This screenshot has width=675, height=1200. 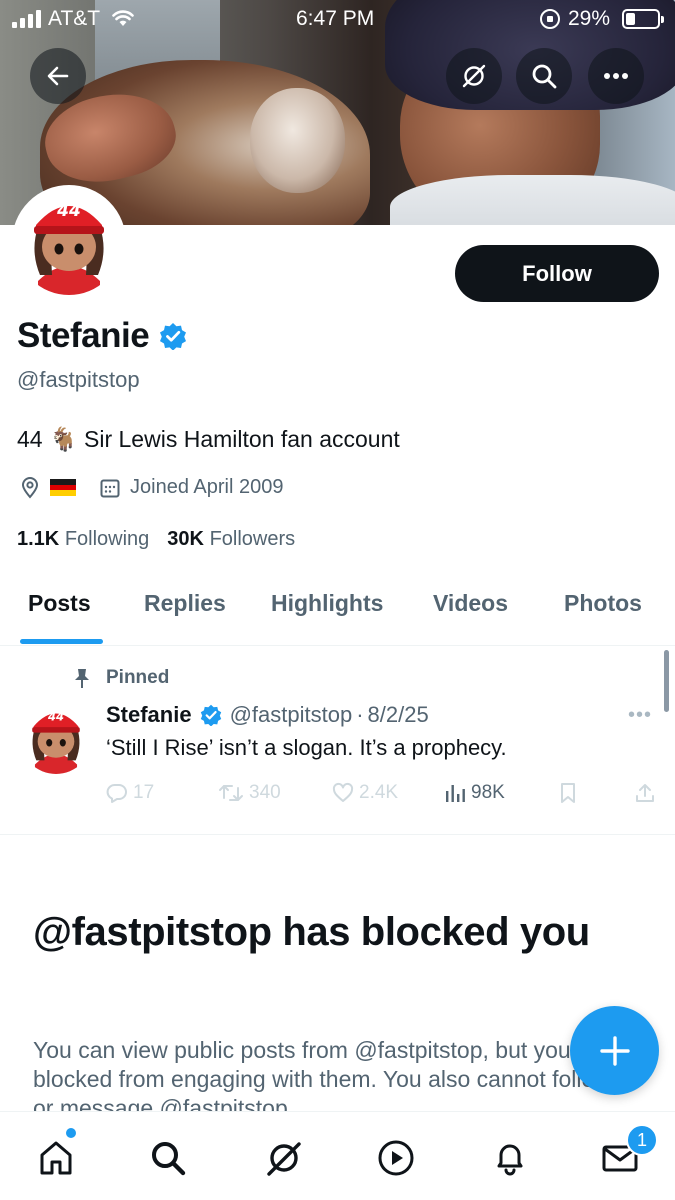 I want to click on blocked-title: @fastpitstop has blocked you, so click(x=311, y=932).